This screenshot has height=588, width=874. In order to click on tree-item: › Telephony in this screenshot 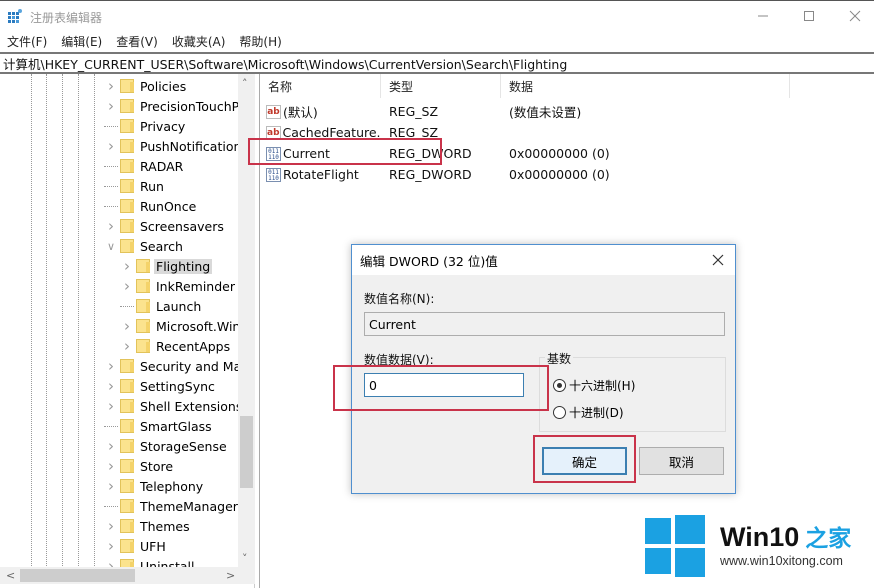, I will do `click(154, 486)`.